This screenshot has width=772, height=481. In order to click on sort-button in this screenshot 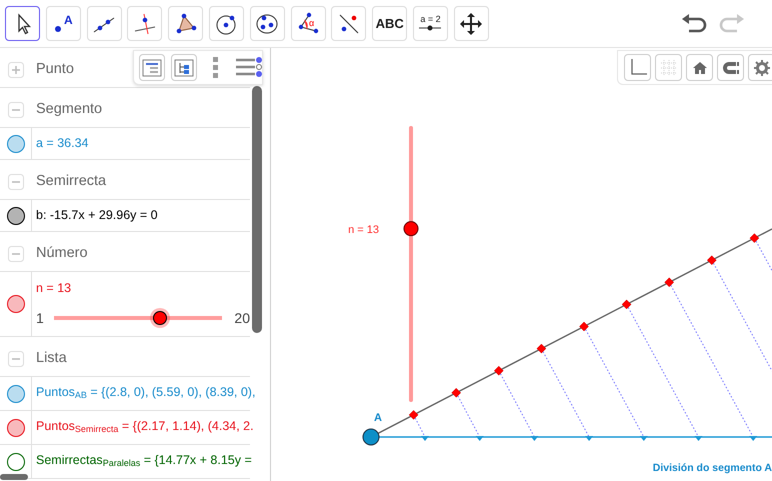, I will do `click(152, 67)`.